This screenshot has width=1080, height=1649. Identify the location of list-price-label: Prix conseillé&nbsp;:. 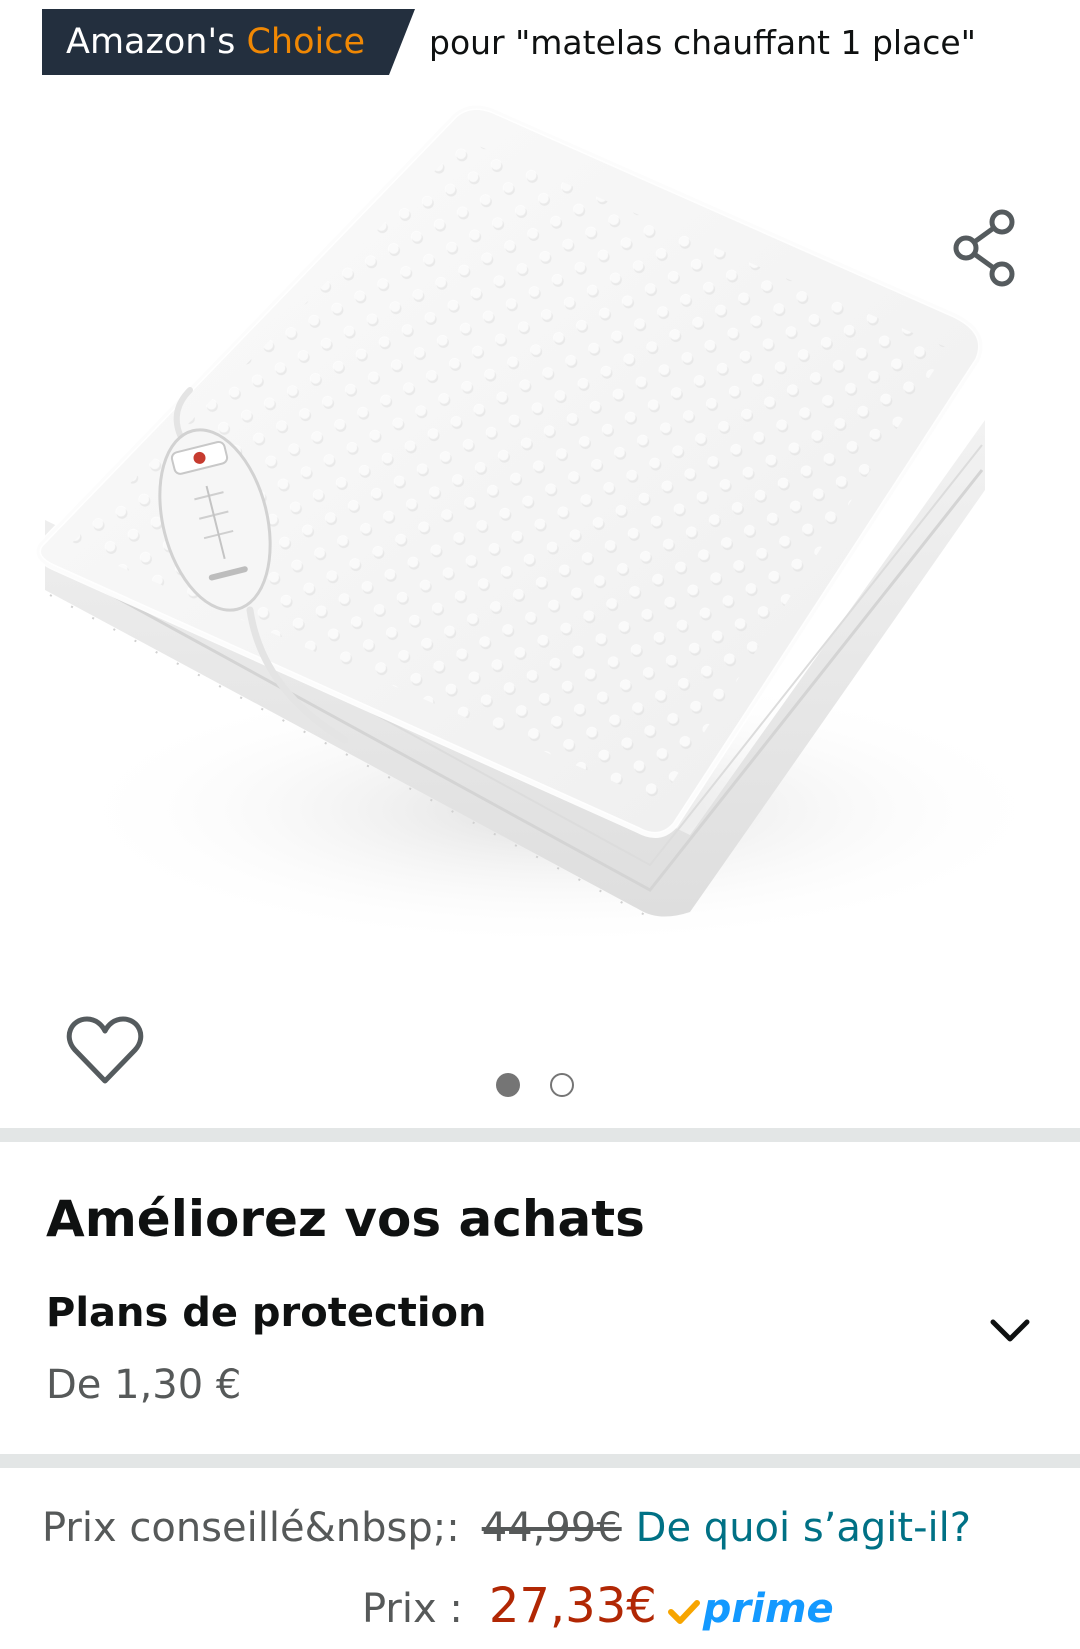
(251, 1528).